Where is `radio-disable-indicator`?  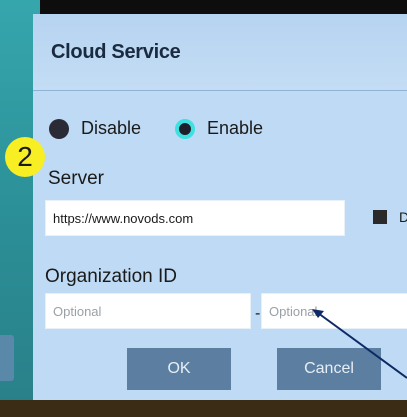
radio-disable-indicator is located at coordinates (59, 128).